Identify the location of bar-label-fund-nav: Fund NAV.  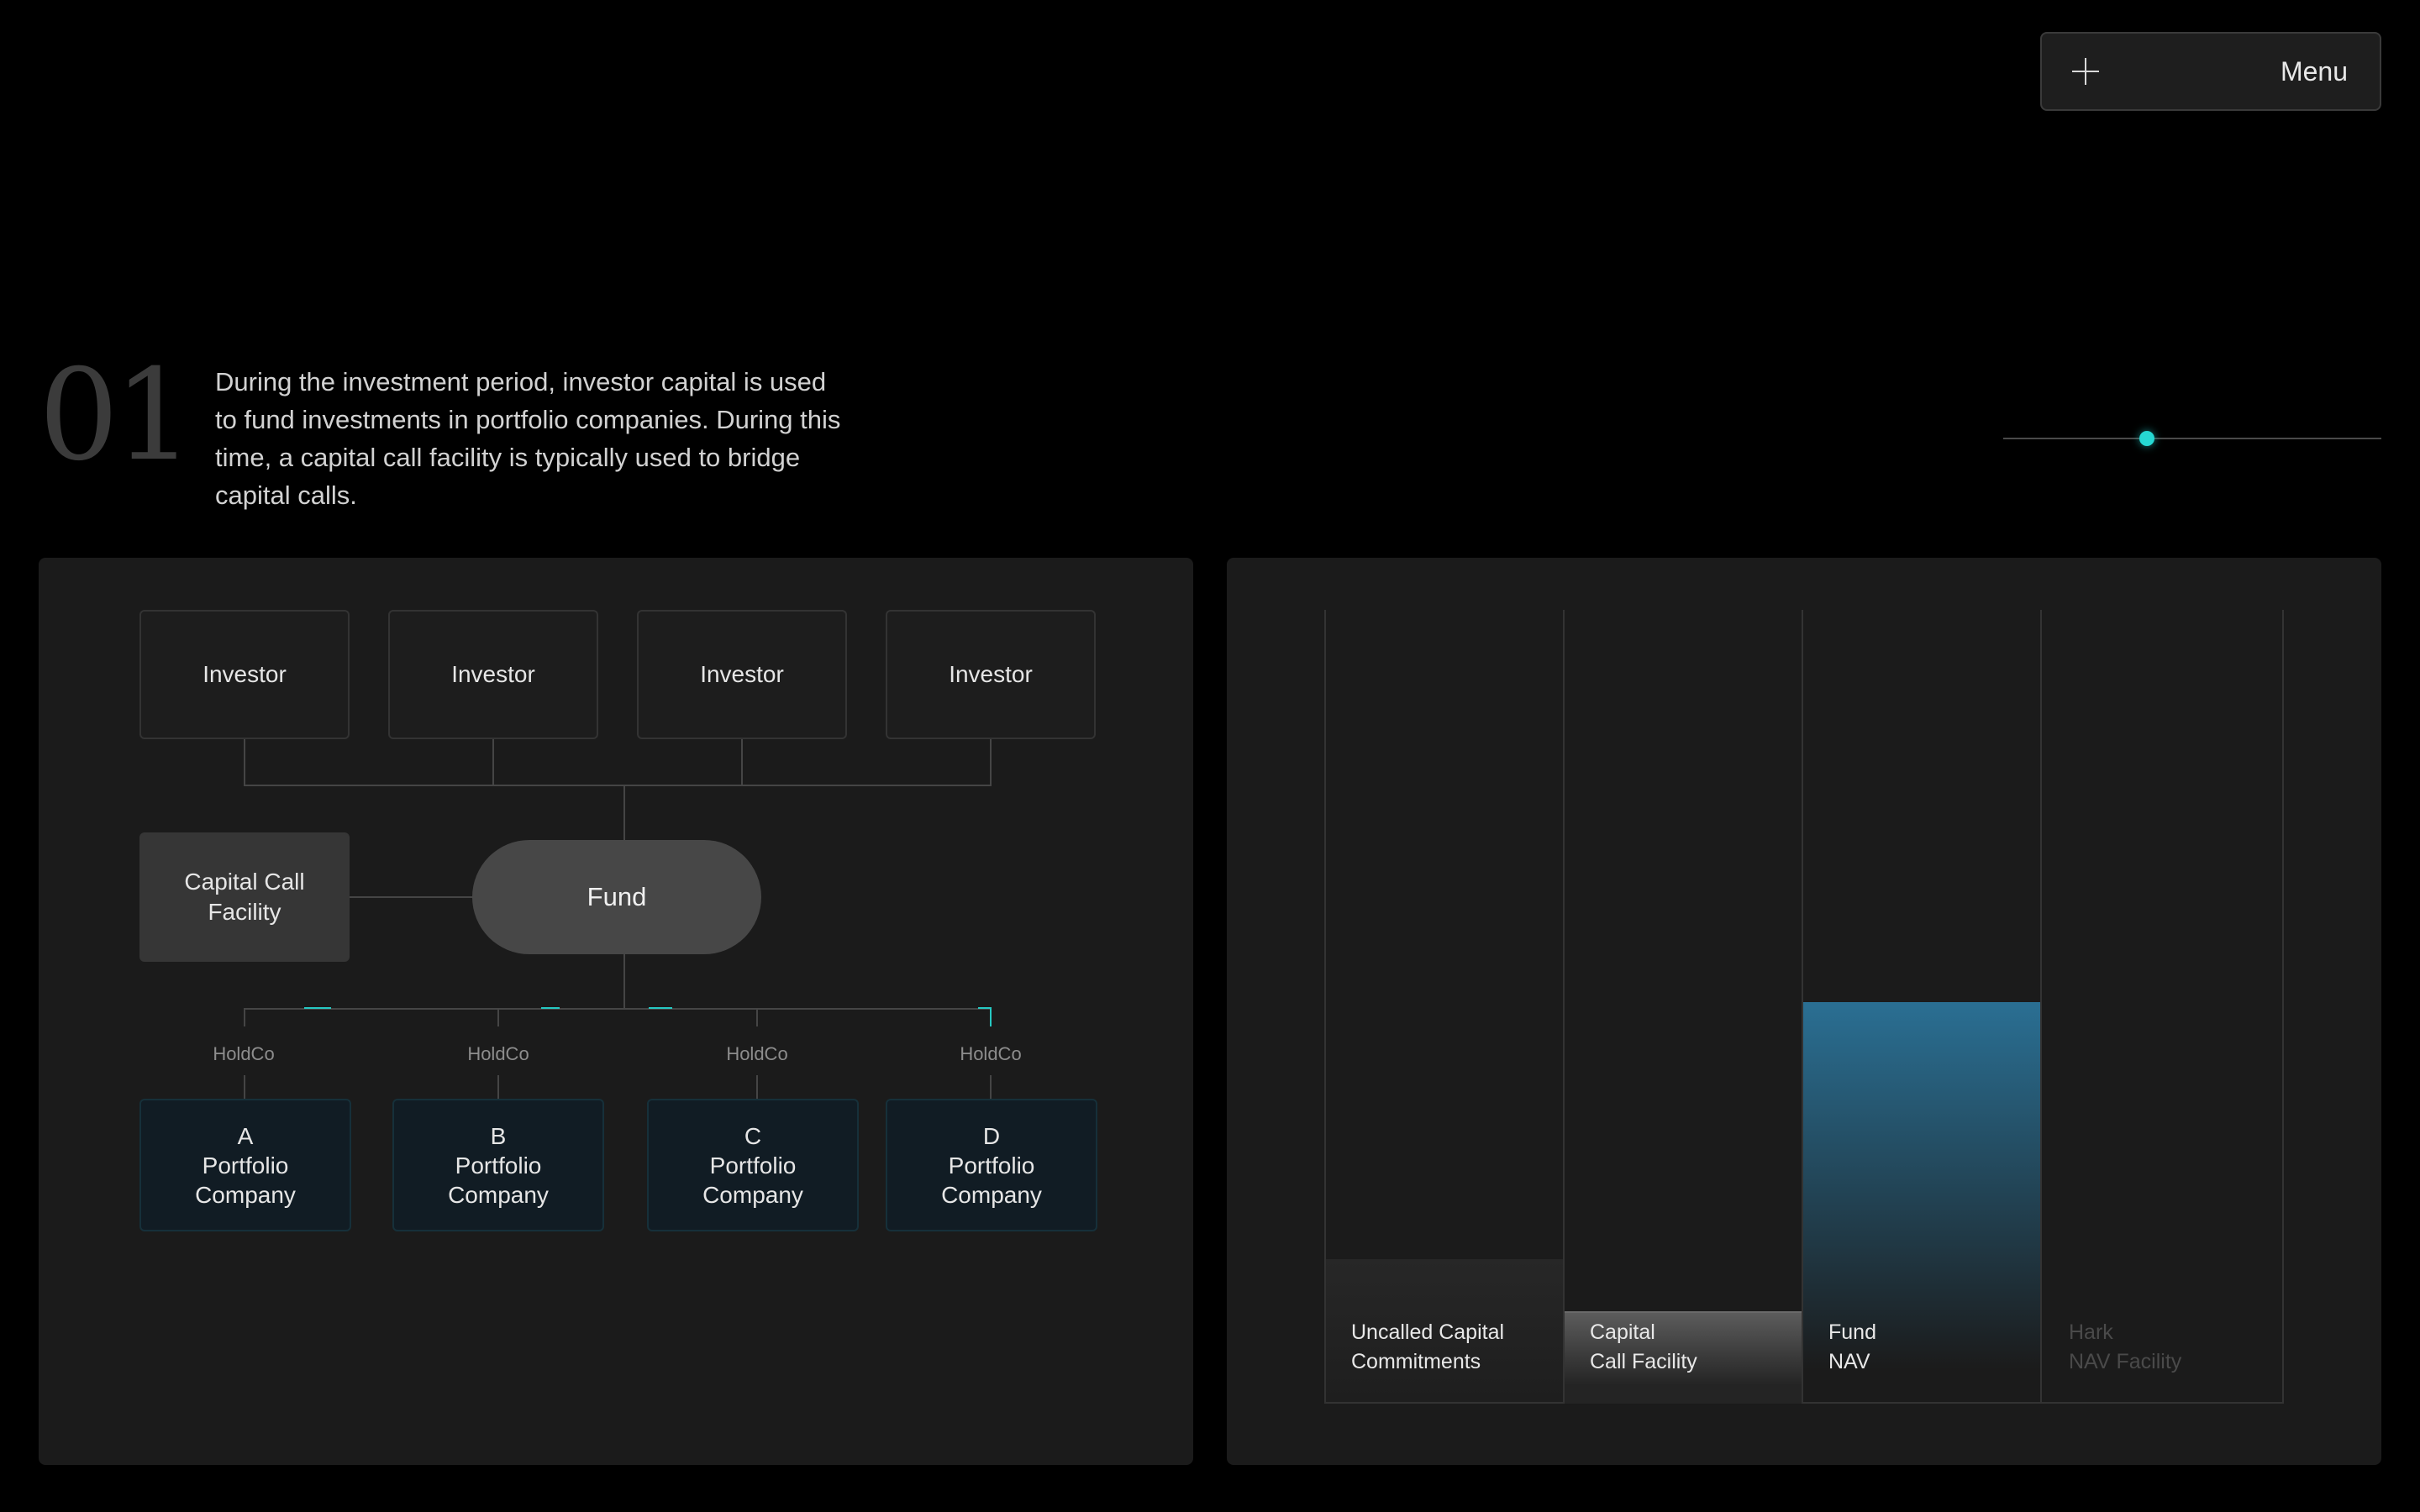
(1937, 1347).